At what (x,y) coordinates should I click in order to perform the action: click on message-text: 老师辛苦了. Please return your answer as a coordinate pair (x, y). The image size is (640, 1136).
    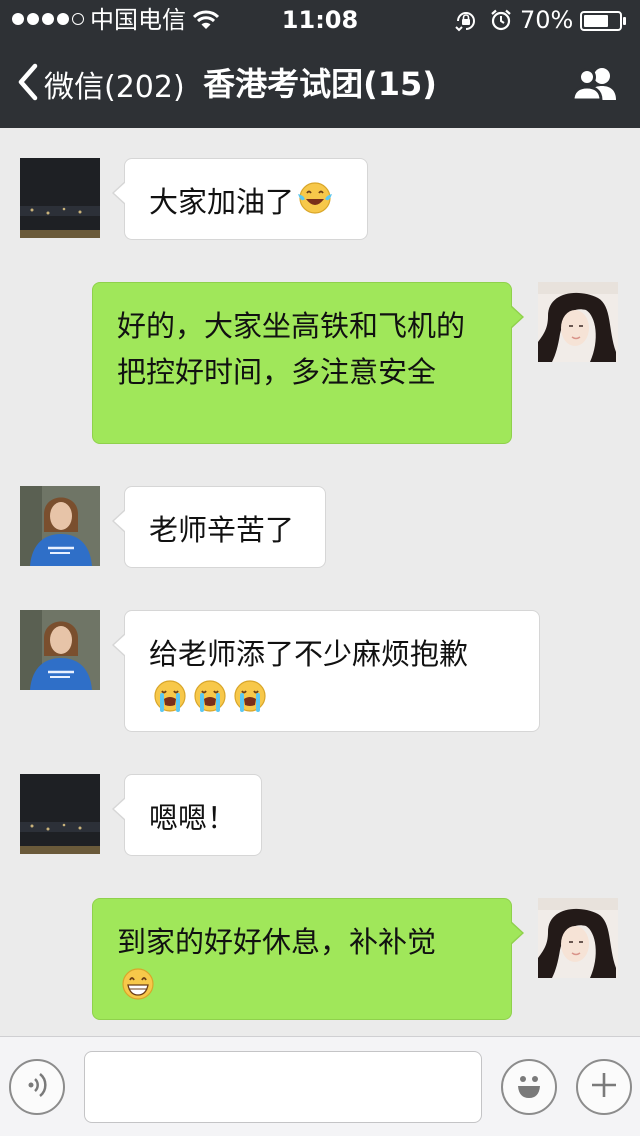
    Looking at the image, I should click on (222, 530).